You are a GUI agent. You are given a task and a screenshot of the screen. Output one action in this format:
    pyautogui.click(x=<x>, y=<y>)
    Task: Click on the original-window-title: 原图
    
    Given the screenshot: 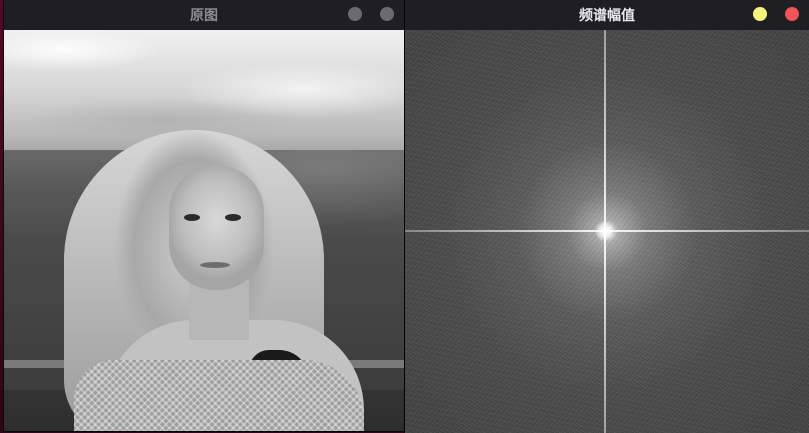 What is the action you would take?
    pyautogui.click(x=204, y=16)
    